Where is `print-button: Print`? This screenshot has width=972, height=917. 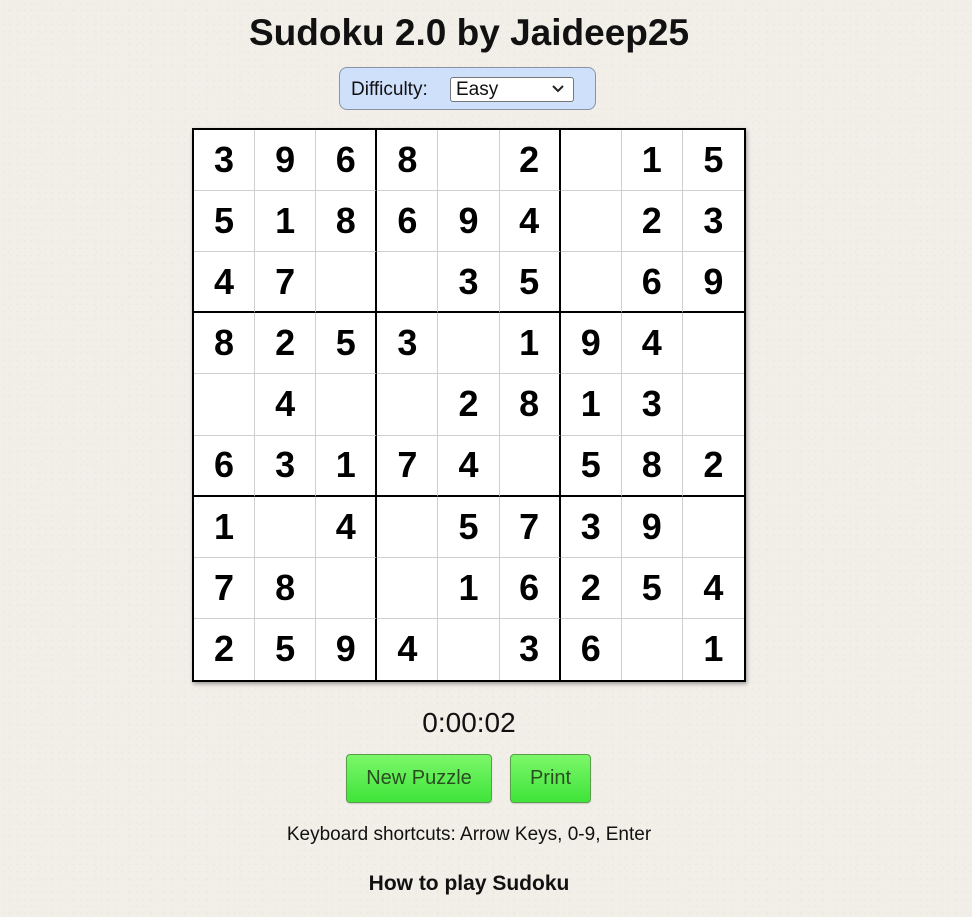 print-button: Print is located at coordinates (550, 778).